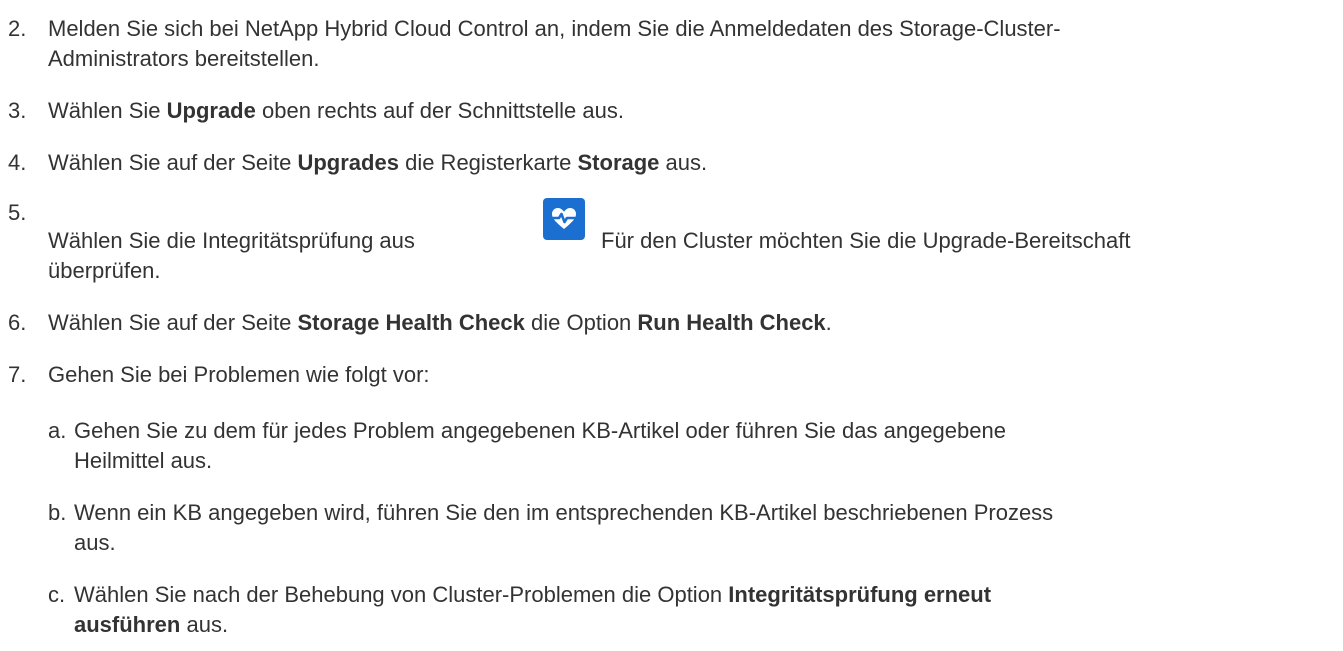  I want to click on text-run: die Option, so click(581, 322).